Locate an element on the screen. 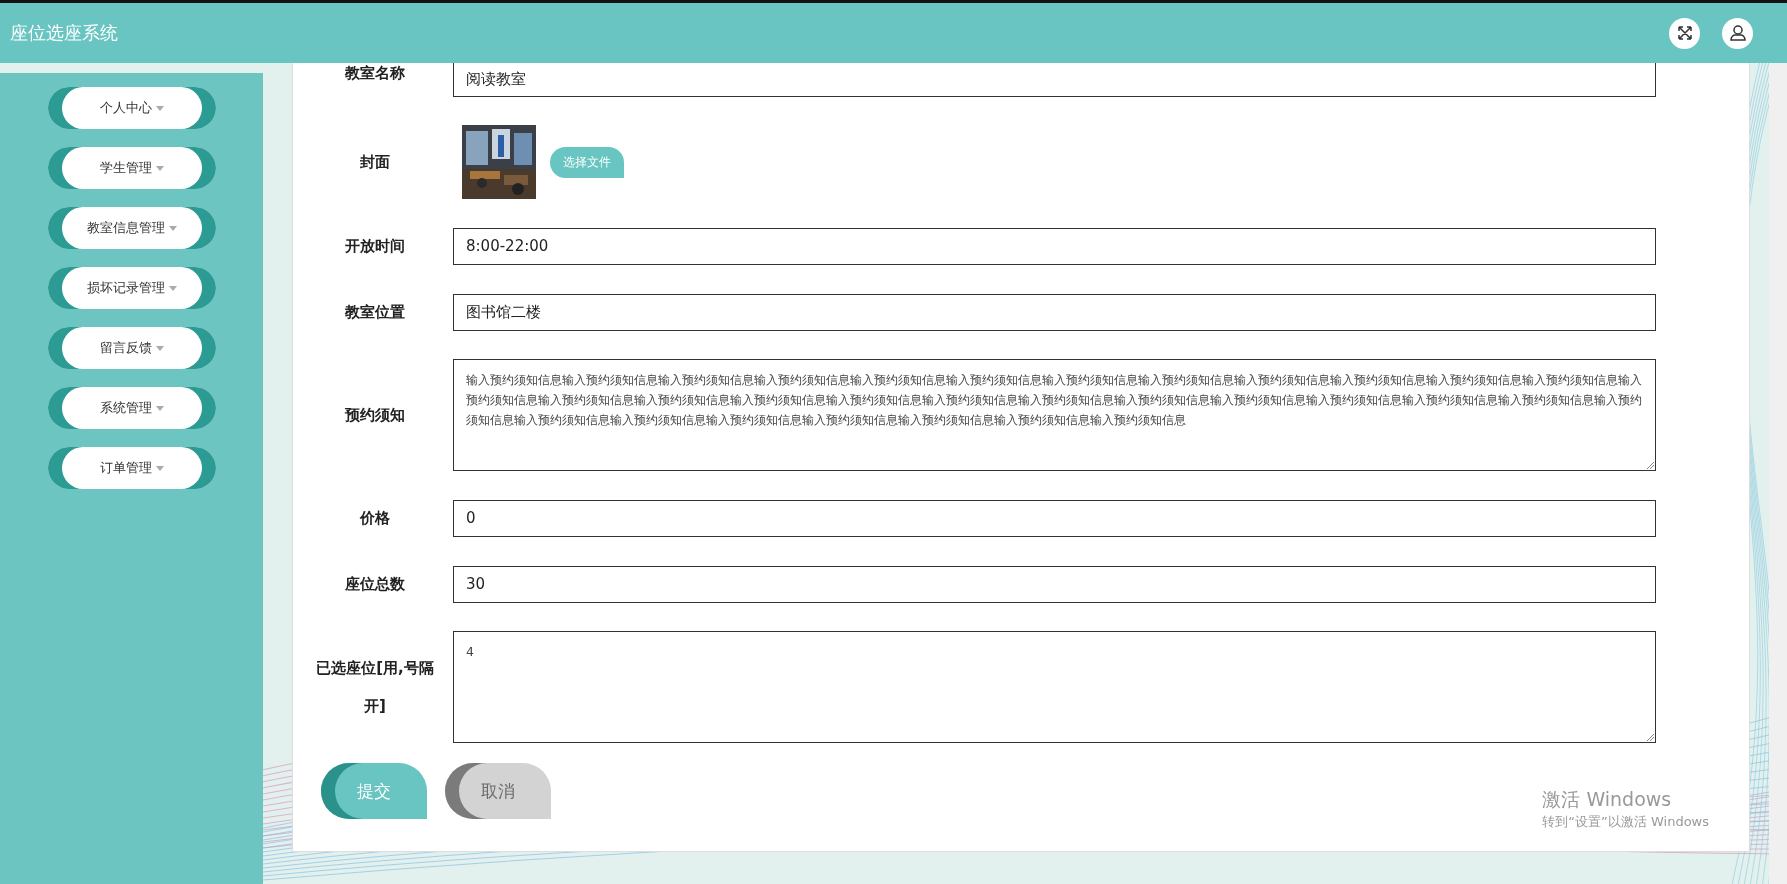 This screenshot has height=884, width=1787. input-field: 图书馆二楼 is located at coordinates (1054, 312).